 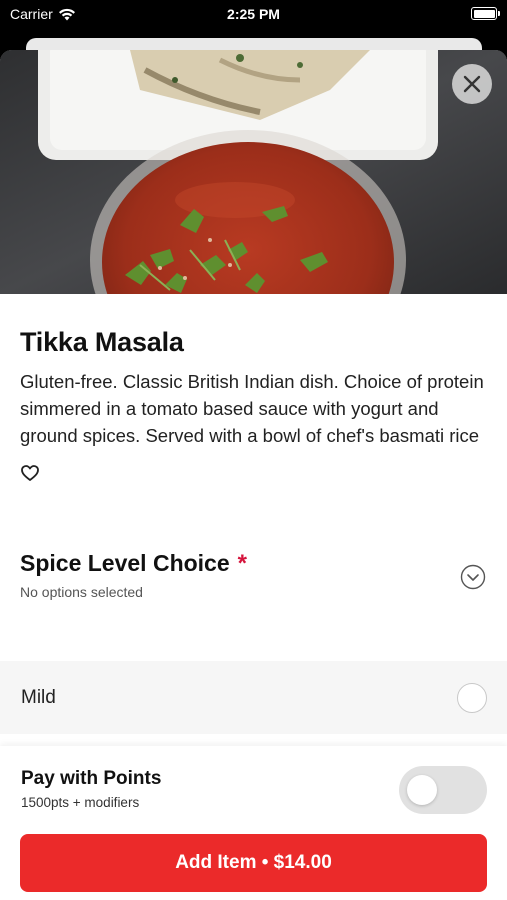 I want to click on close-button, so click(x=472, y=84).